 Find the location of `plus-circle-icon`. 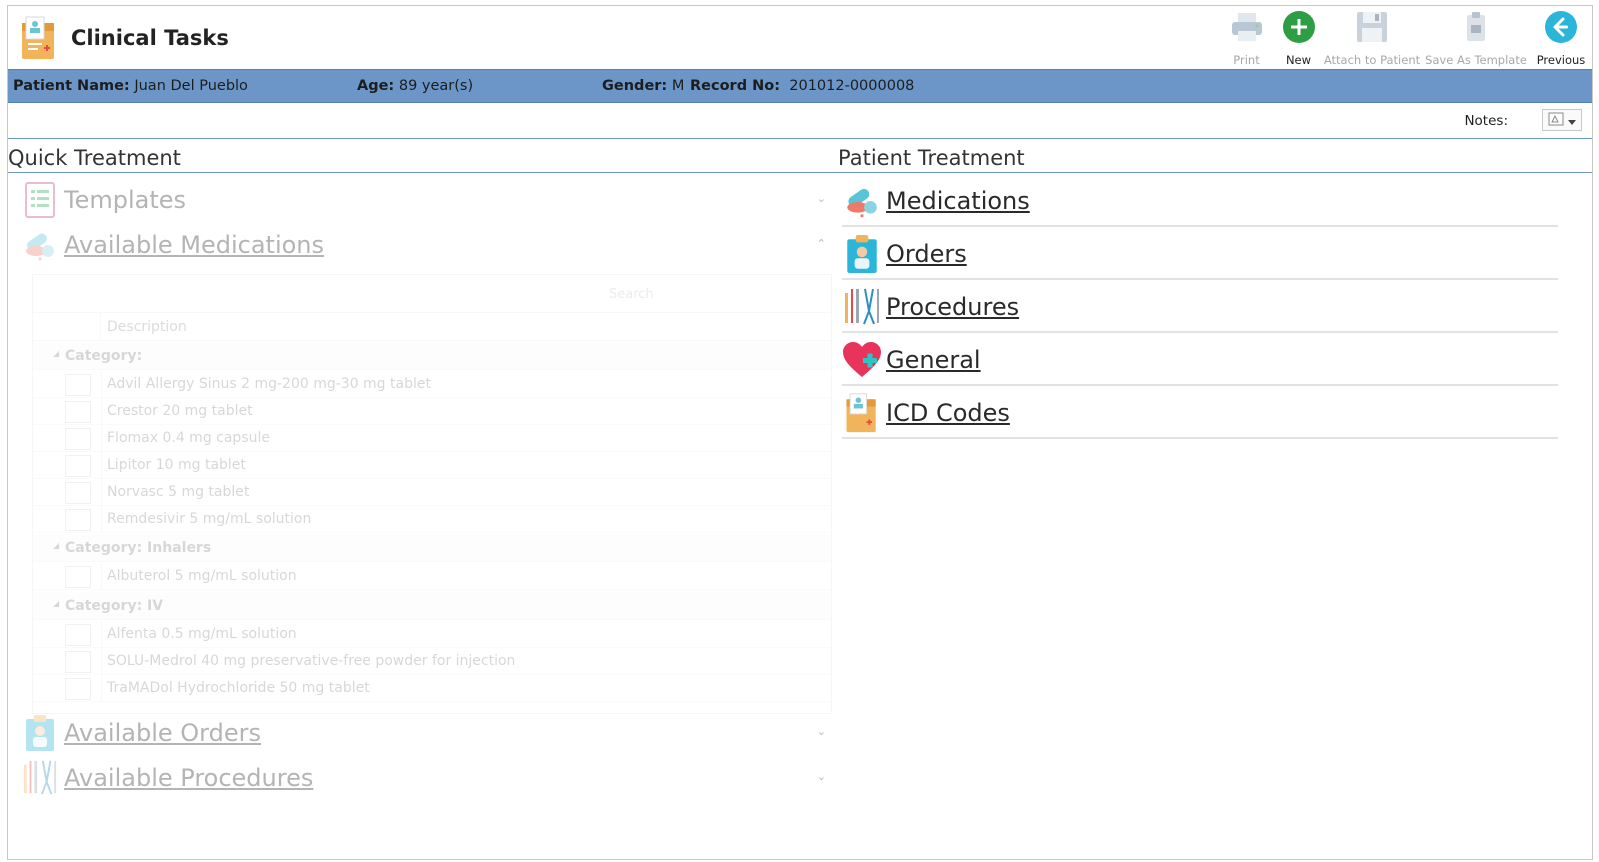

plus-circle-icon is located at coordinates (1299, 27).